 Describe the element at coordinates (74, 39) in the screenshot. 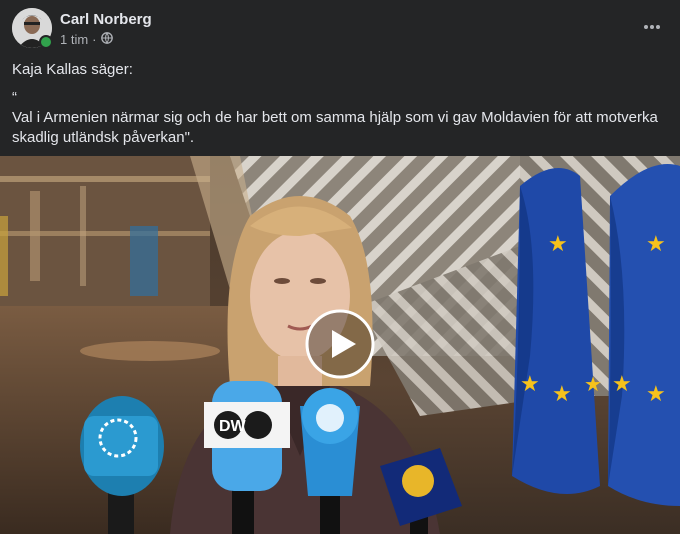

I see `post-time: 1 tim` at that location.